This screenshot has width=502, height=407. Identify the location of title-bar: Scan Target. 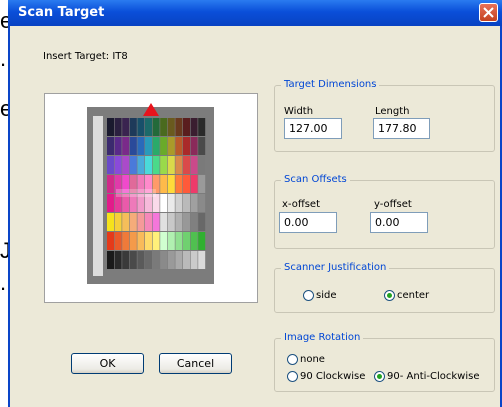
(255, 13).